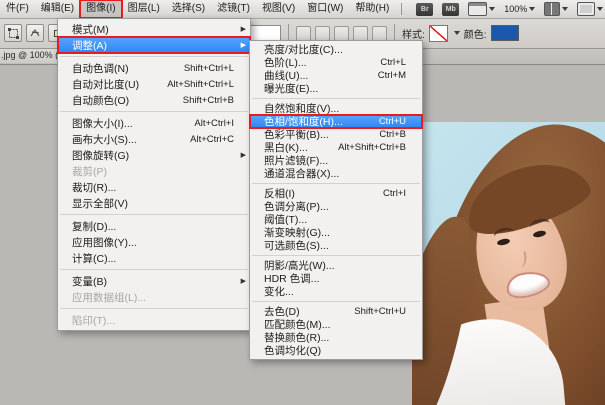 The height and width of the screenshot is (405, 605). I want to click on menubar-item: 图像(I), so click(101, 9).